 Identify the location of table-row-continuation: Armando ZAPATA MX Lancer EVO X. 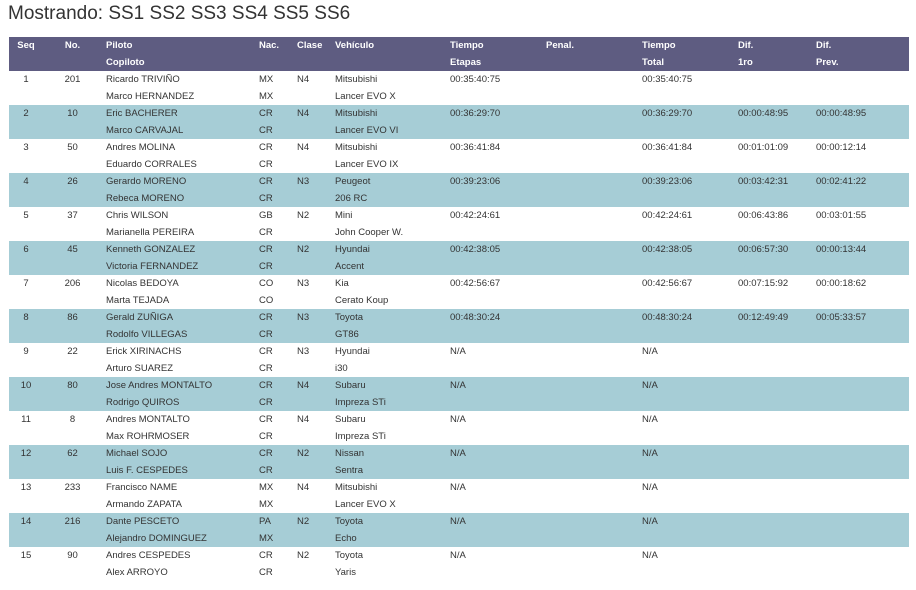
(459, 504).